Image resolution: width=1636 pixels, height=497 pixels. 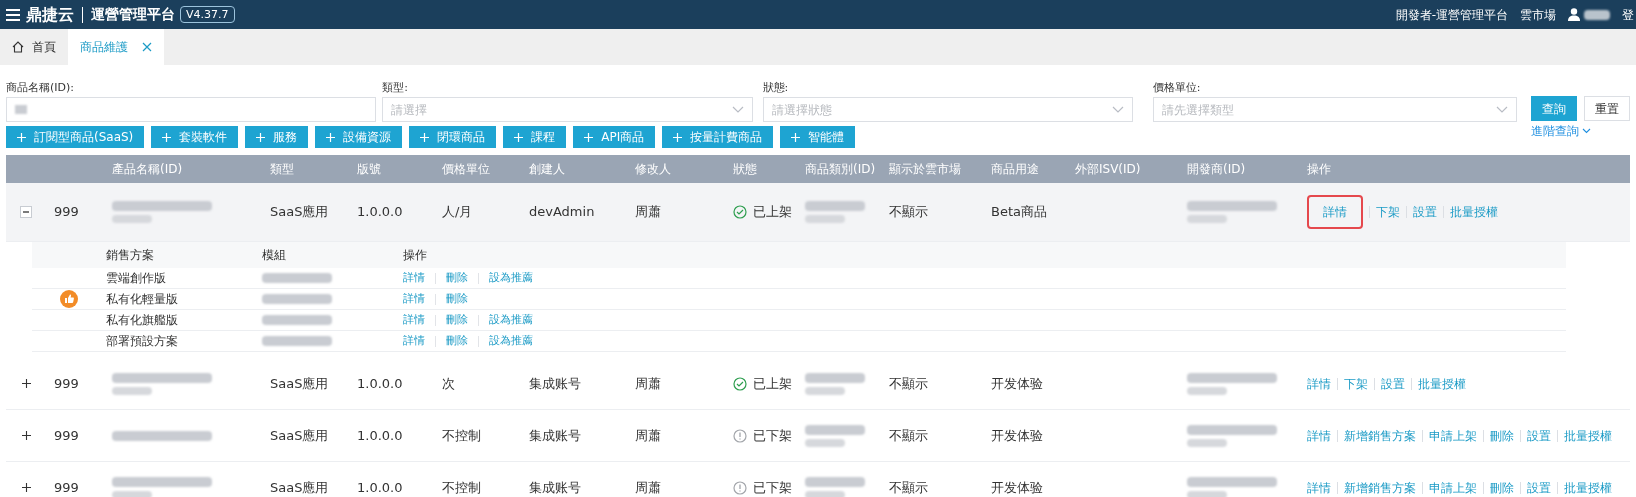 What do you see at coordinates (555, 435) in the screenshot?
I see `table-cell-text: 集成账号` at bounding box center [555, 435].